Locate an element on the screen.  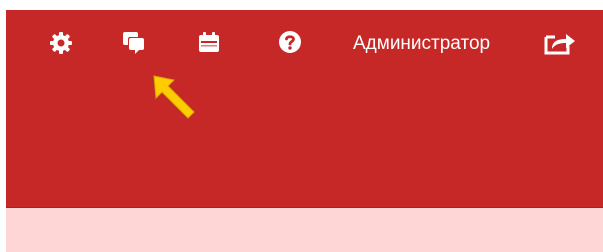
help-button is located at coordinates (290, 42).